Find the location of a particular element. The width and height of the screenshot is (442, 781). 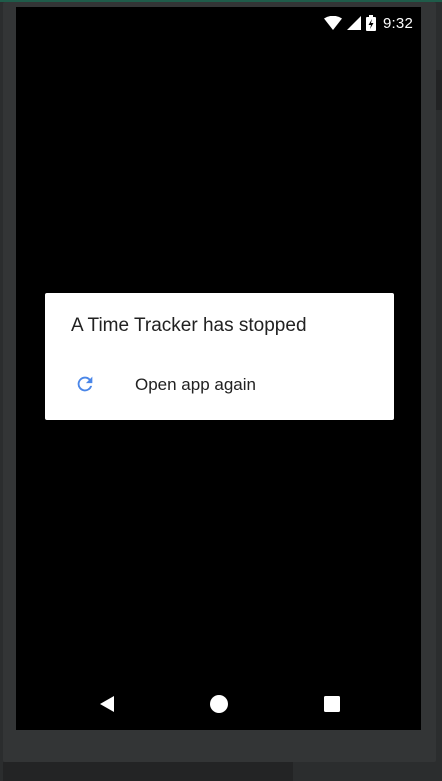

open-app-again-button: Open app again is located at coordinates (219, 385).